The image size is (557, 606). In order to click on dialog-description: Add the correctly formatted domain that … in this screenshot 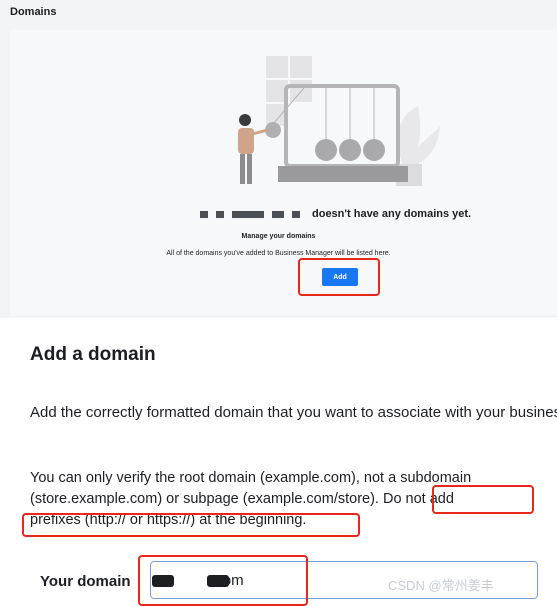, I will do `click(293, 412)`.